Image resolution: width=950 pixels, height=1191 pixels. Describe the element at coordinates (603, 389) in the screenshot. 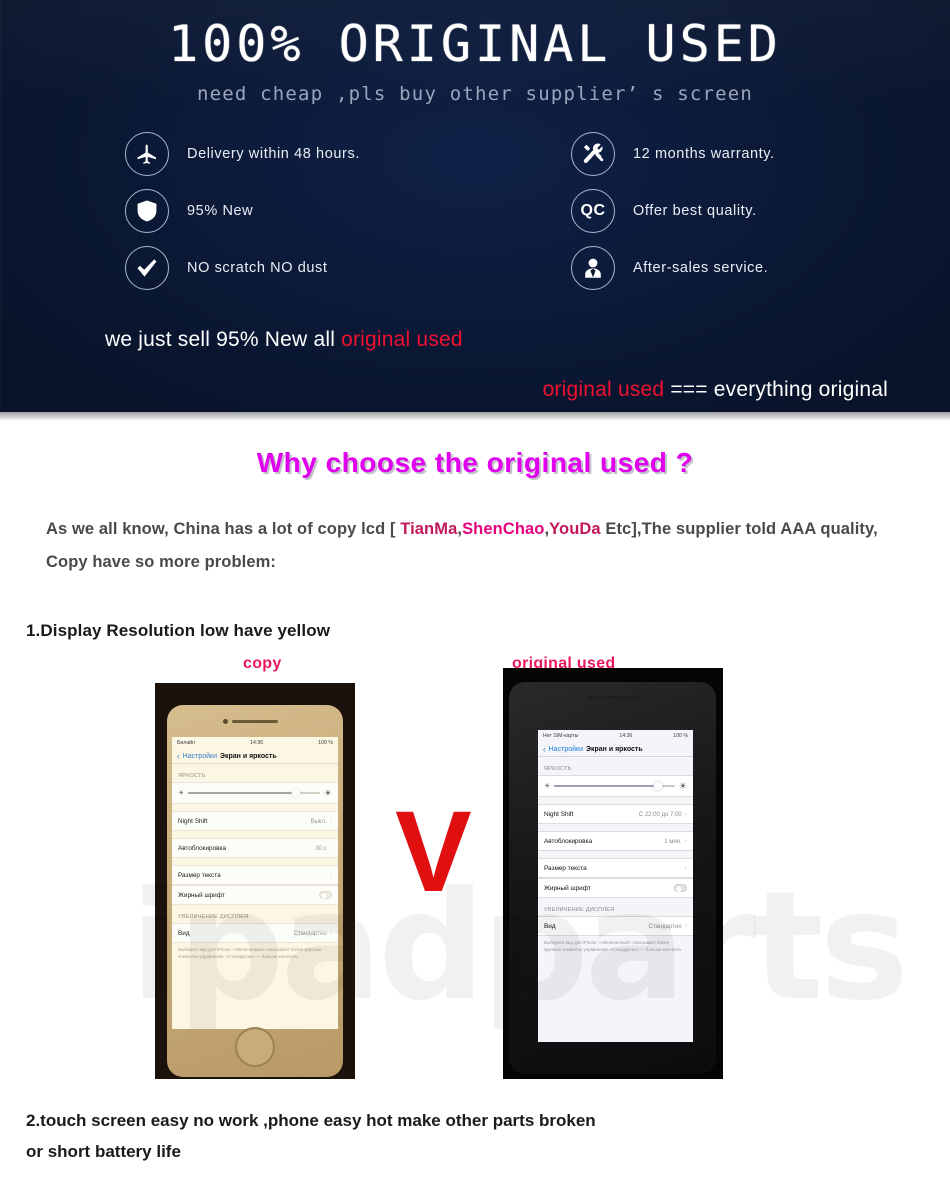

I see `equals-statement-highlight: original used` at that location.